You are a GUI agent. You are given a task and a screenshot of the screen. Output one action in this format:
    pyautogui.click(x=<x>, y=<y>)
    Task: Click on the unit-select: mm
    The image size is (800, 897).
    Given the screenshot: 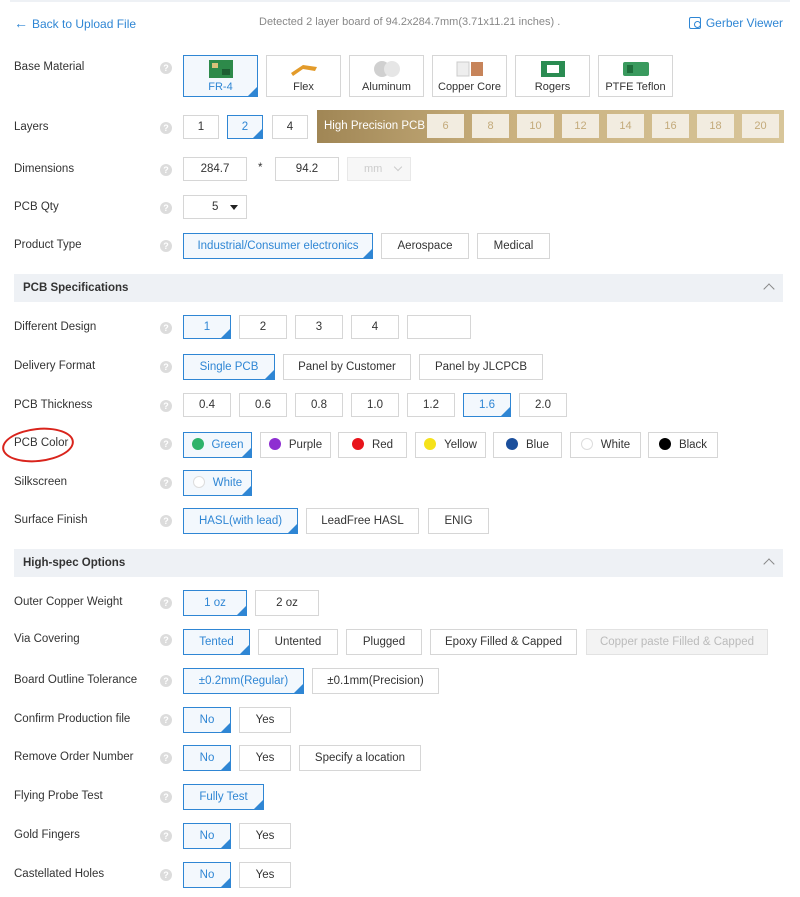 What is the action you would take?
    pyautogui.click(x=379, y=169)
    